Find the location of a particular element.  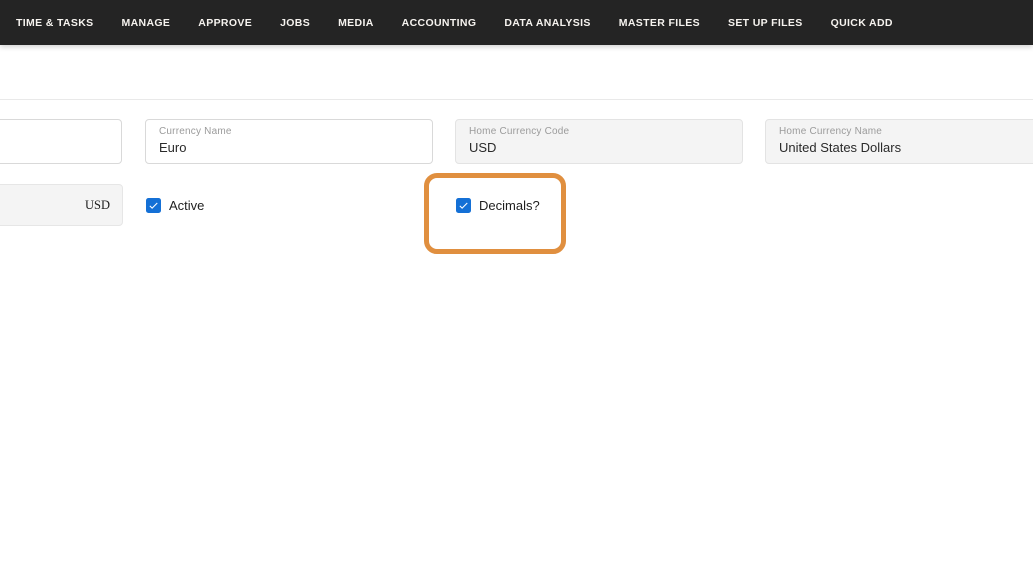

nav-item-jobs: JOBS is located at coordinates (295, 23).